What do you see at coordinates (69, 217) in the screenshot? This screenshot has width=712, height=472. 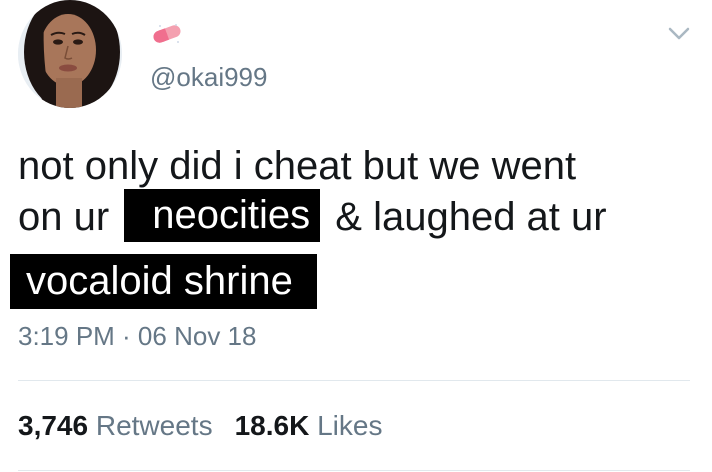 I see `tweet-text-prefix: on ur` at bounding box center [69, 217].